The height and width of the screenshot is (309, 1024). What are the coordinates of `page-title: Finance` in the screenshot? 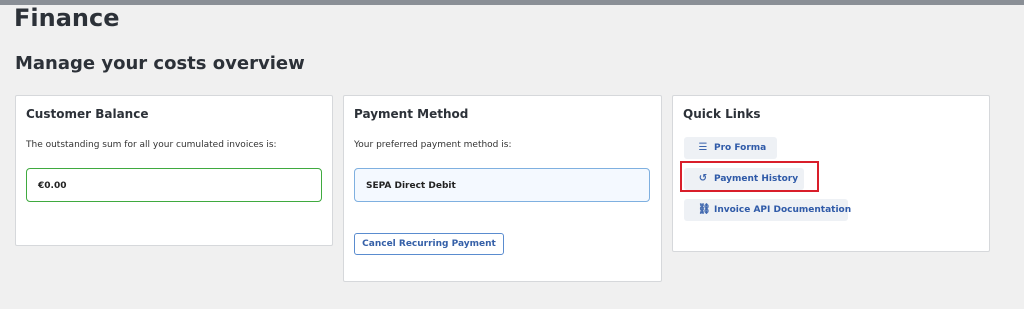 It's located at (67, 18).